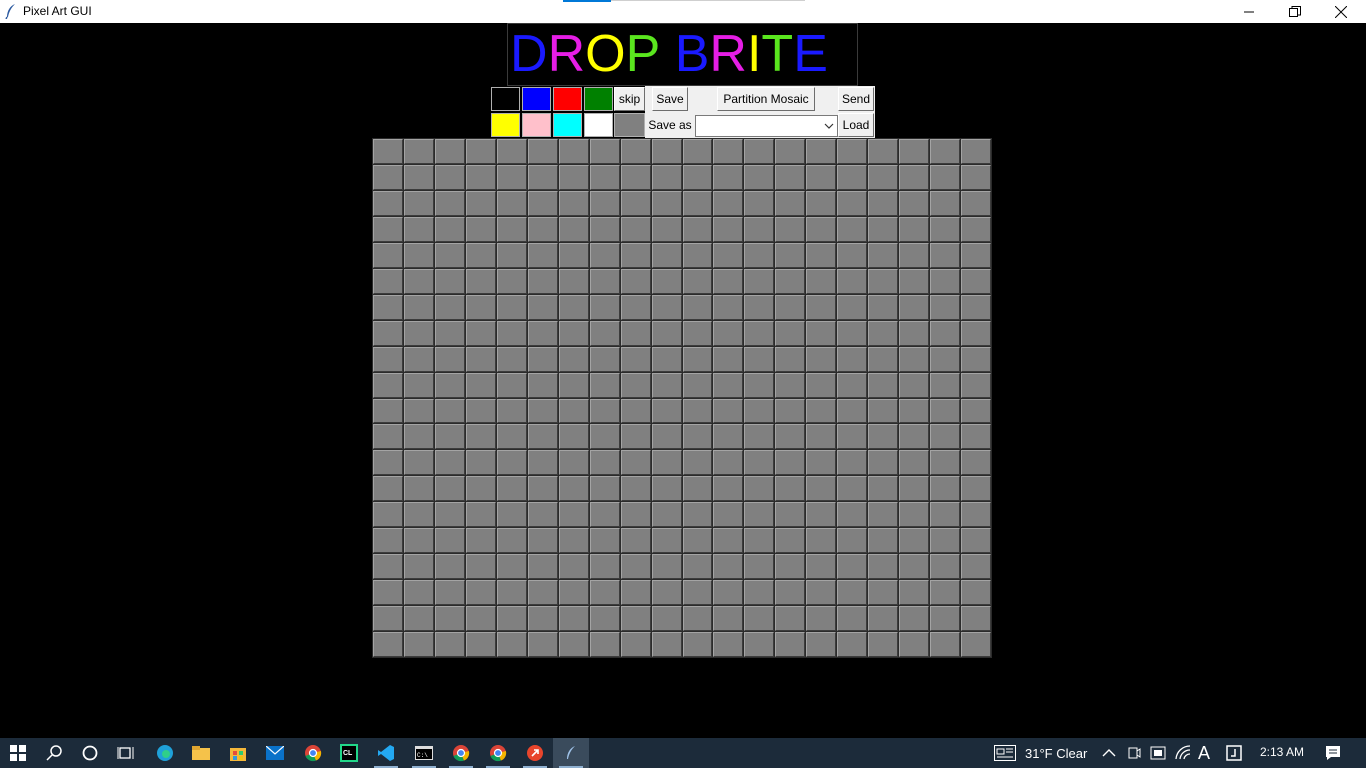 The height and width of the screenshot is (768, 1366). Describe the element at coordinates (571, 753) in the screenshot. I see `python-app-button` at that location.